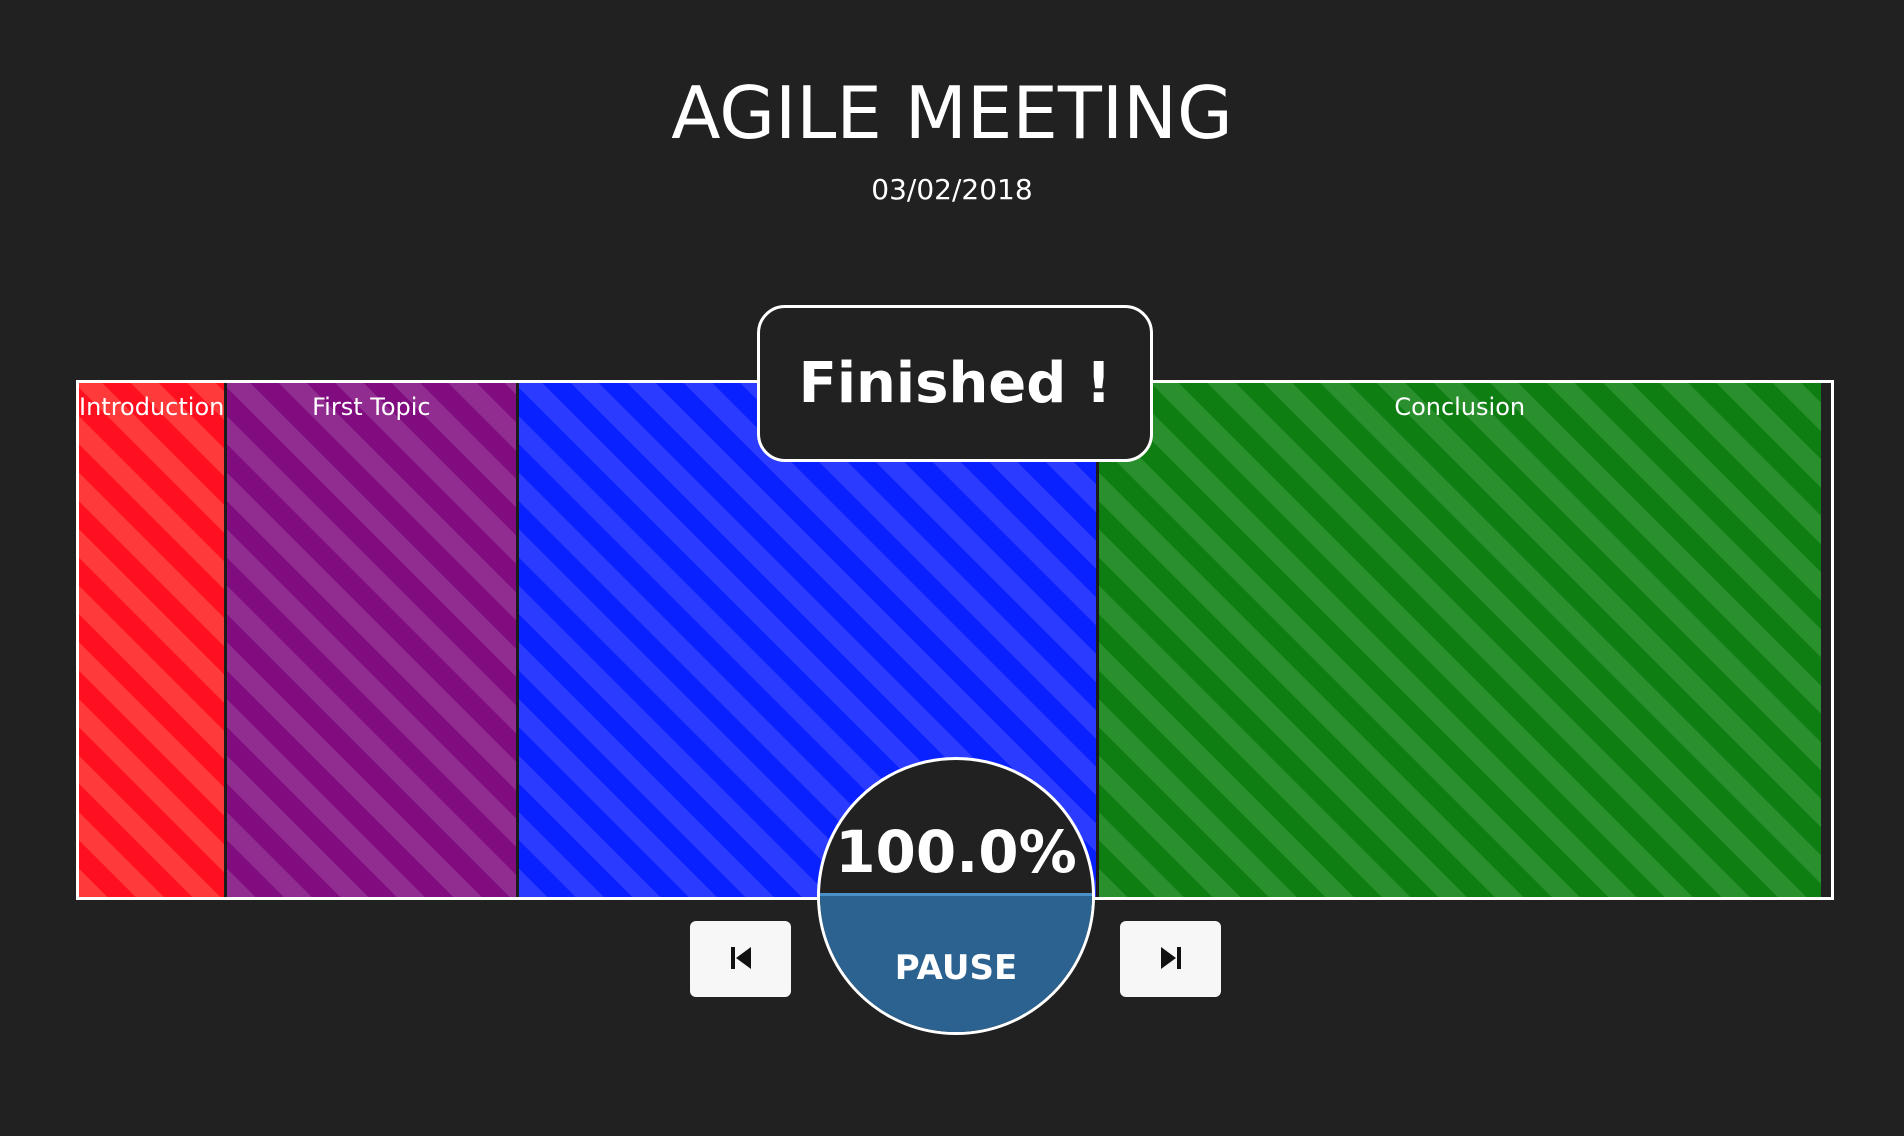  I want to click on skip-previous-icon, so click(741, 959).